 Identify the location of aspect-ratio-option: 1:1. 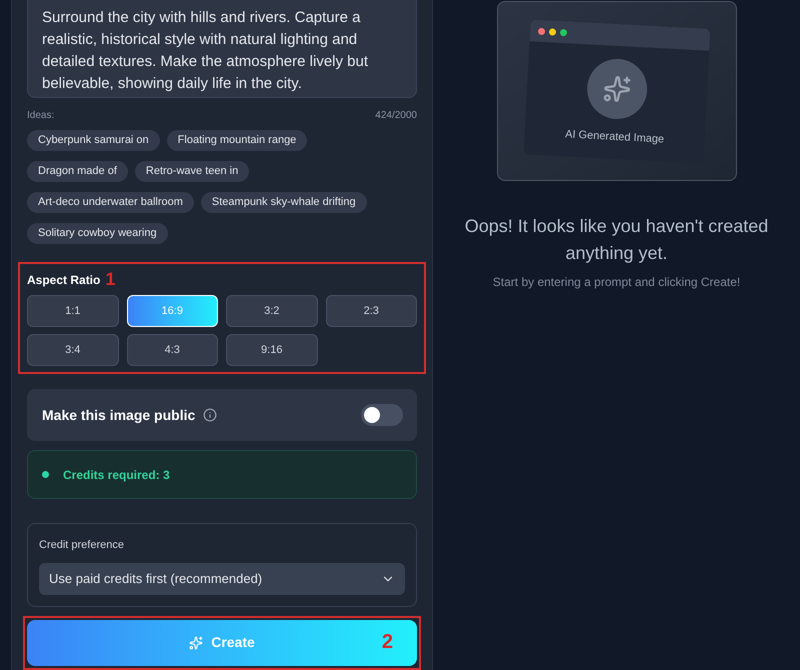
(72, 311).